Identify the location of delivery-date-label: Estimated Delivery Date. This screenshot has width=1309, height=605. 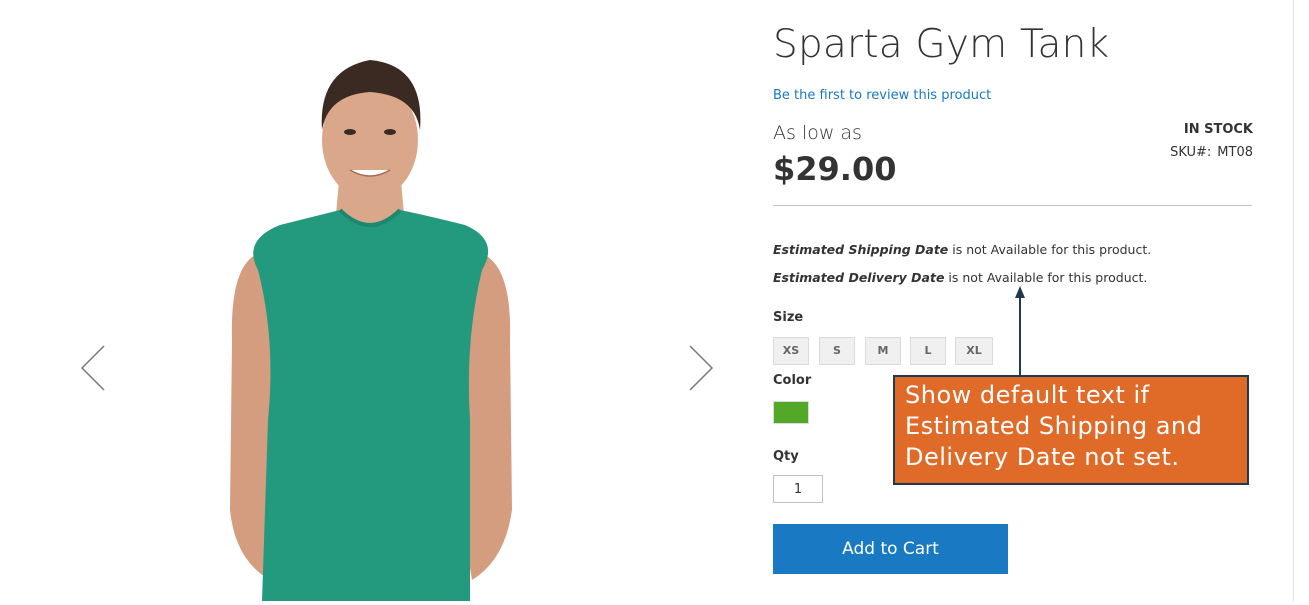
(859, 277).